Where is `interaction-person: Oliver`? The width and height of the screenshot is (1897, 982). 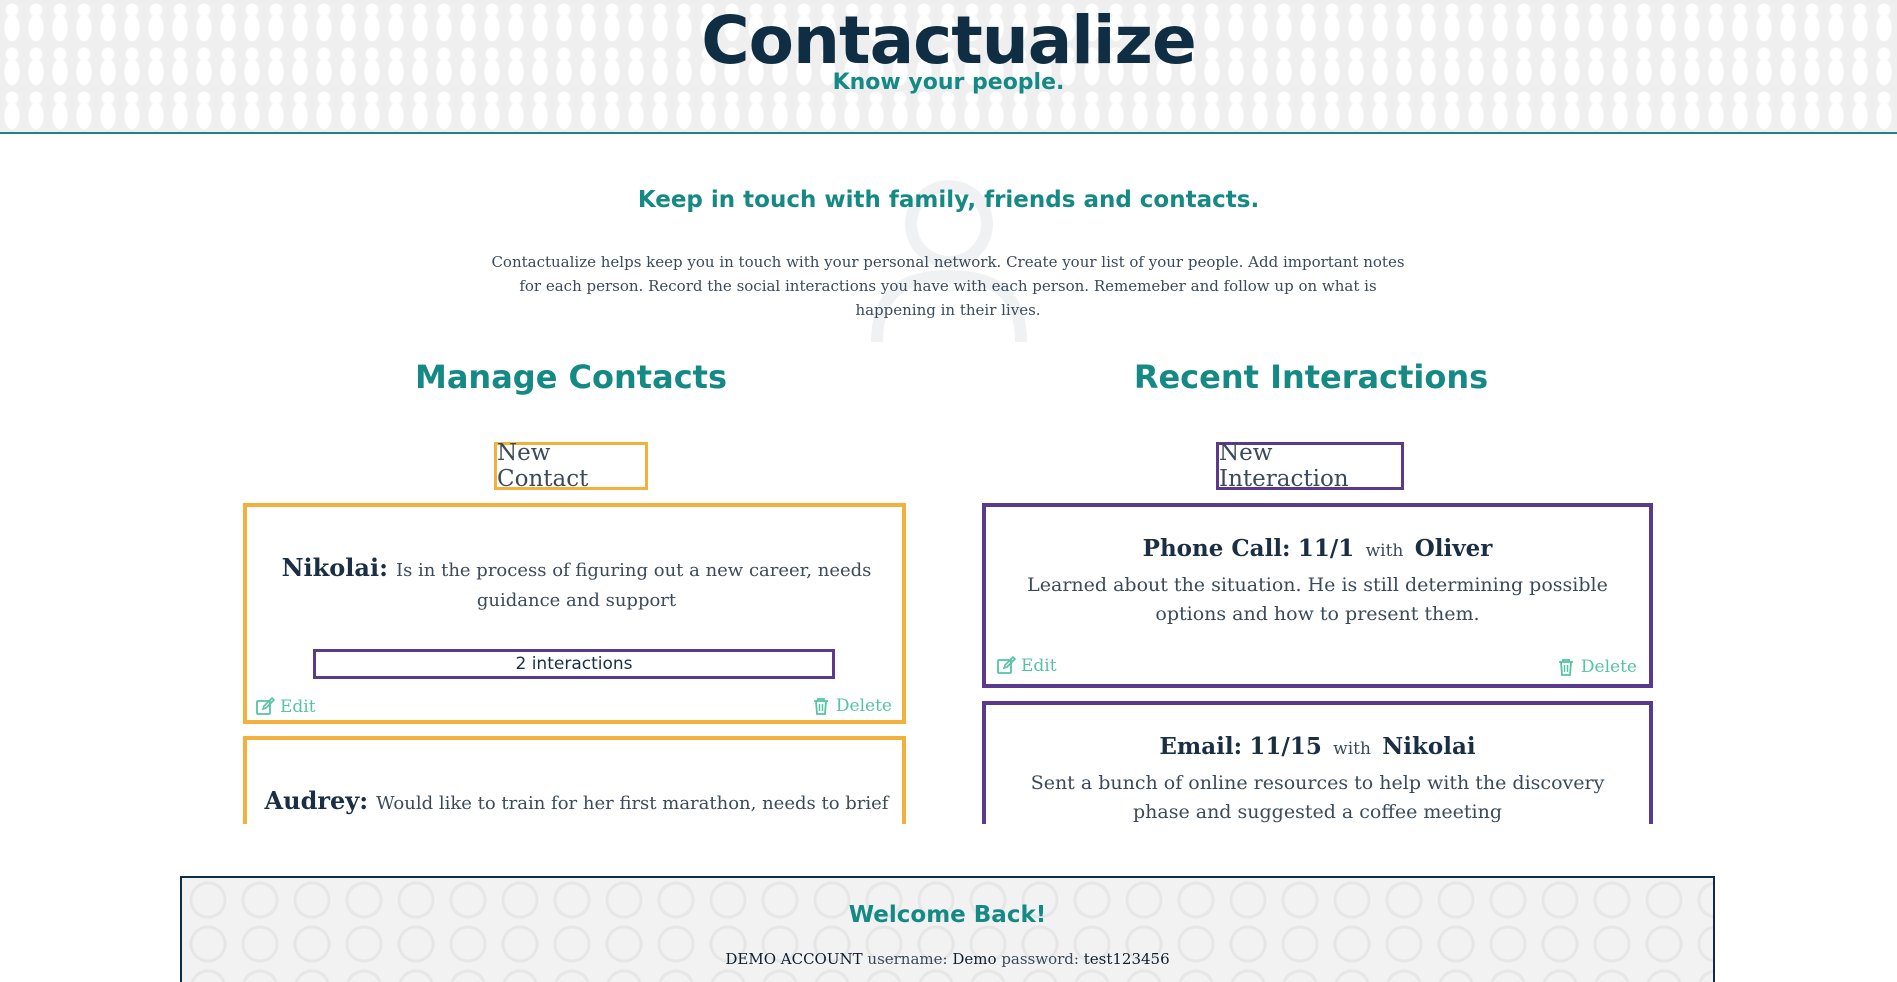
interaction-person: Oliver is located at coordinates (1453, 548).